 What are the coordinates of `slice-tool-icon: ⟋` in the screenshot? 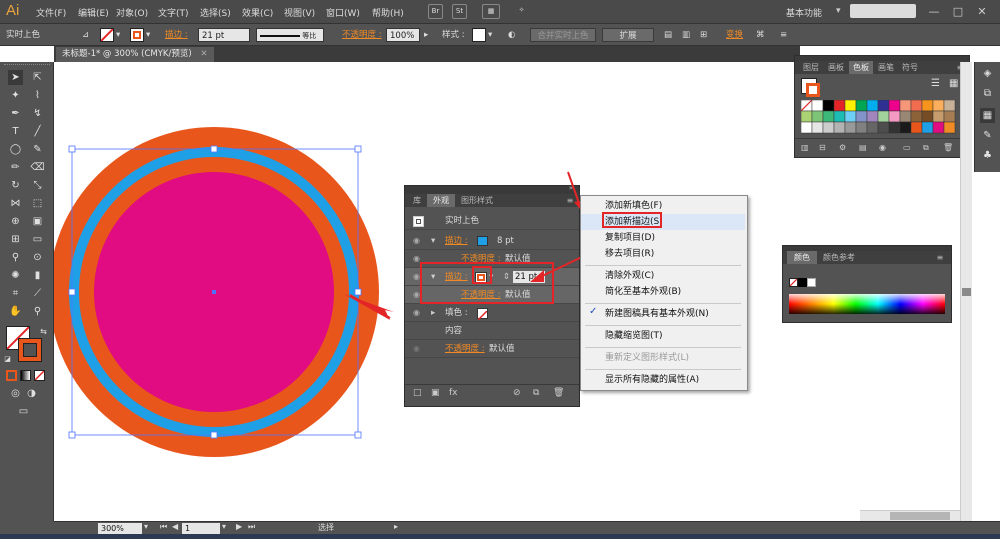 It's located at (37, 293).